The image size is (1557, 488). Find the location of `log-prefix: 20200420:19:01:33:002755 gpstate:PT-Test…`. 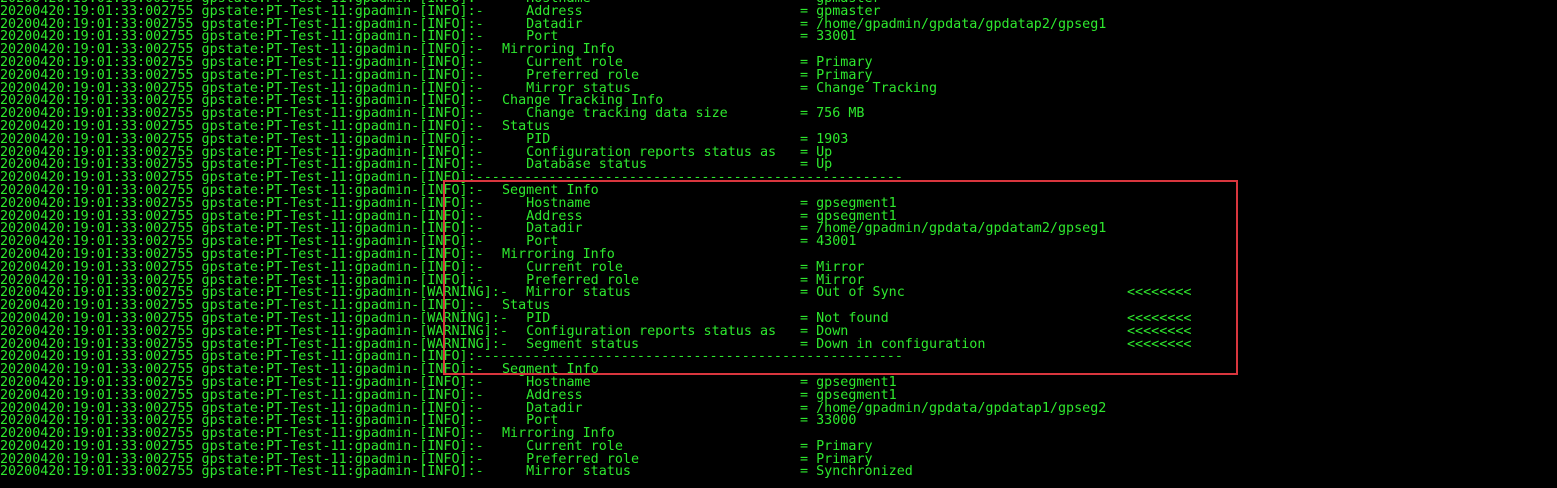

log-prefix: 20200420:19:01:33:002755 gpstate:PT-Test… is located at coordinates (242, 472).